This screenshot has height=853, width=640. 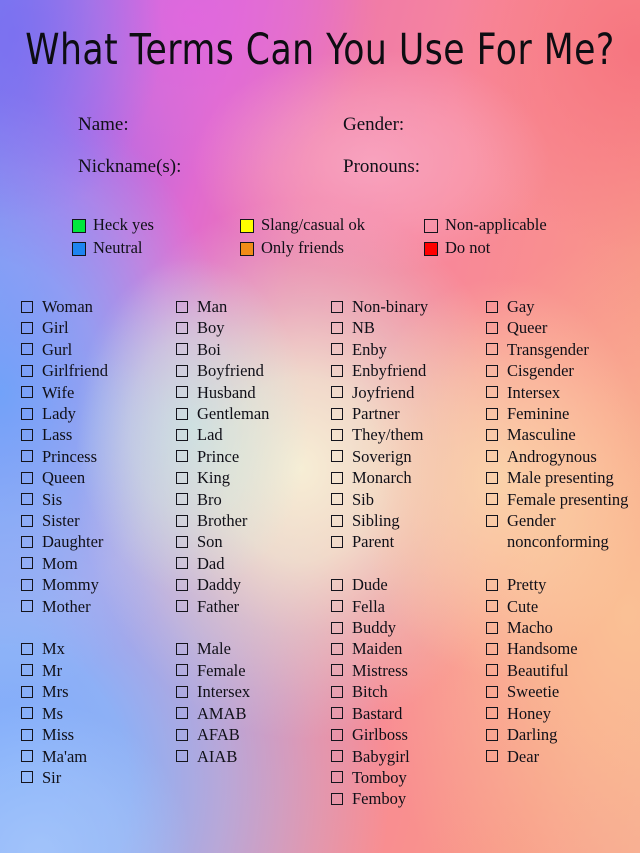 I want to click on term-checkbox-row: Lad, so click(x=252, y=434).